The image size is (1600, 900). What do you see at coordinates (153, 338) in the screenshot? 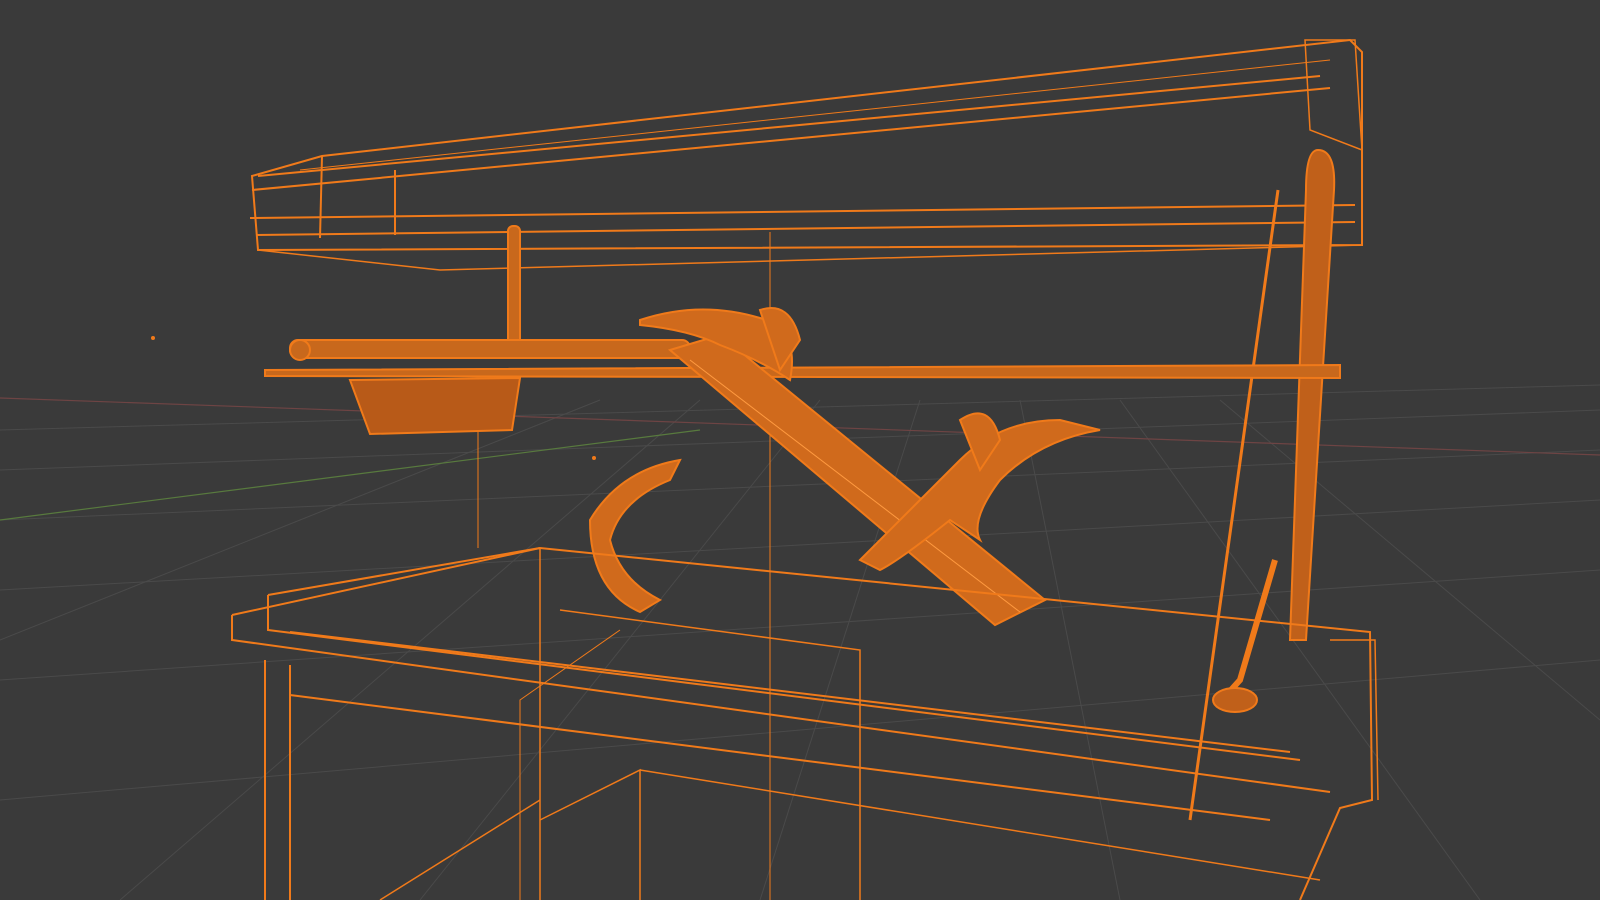
I see `light-origin-icon` at bounding box center [153, 338].